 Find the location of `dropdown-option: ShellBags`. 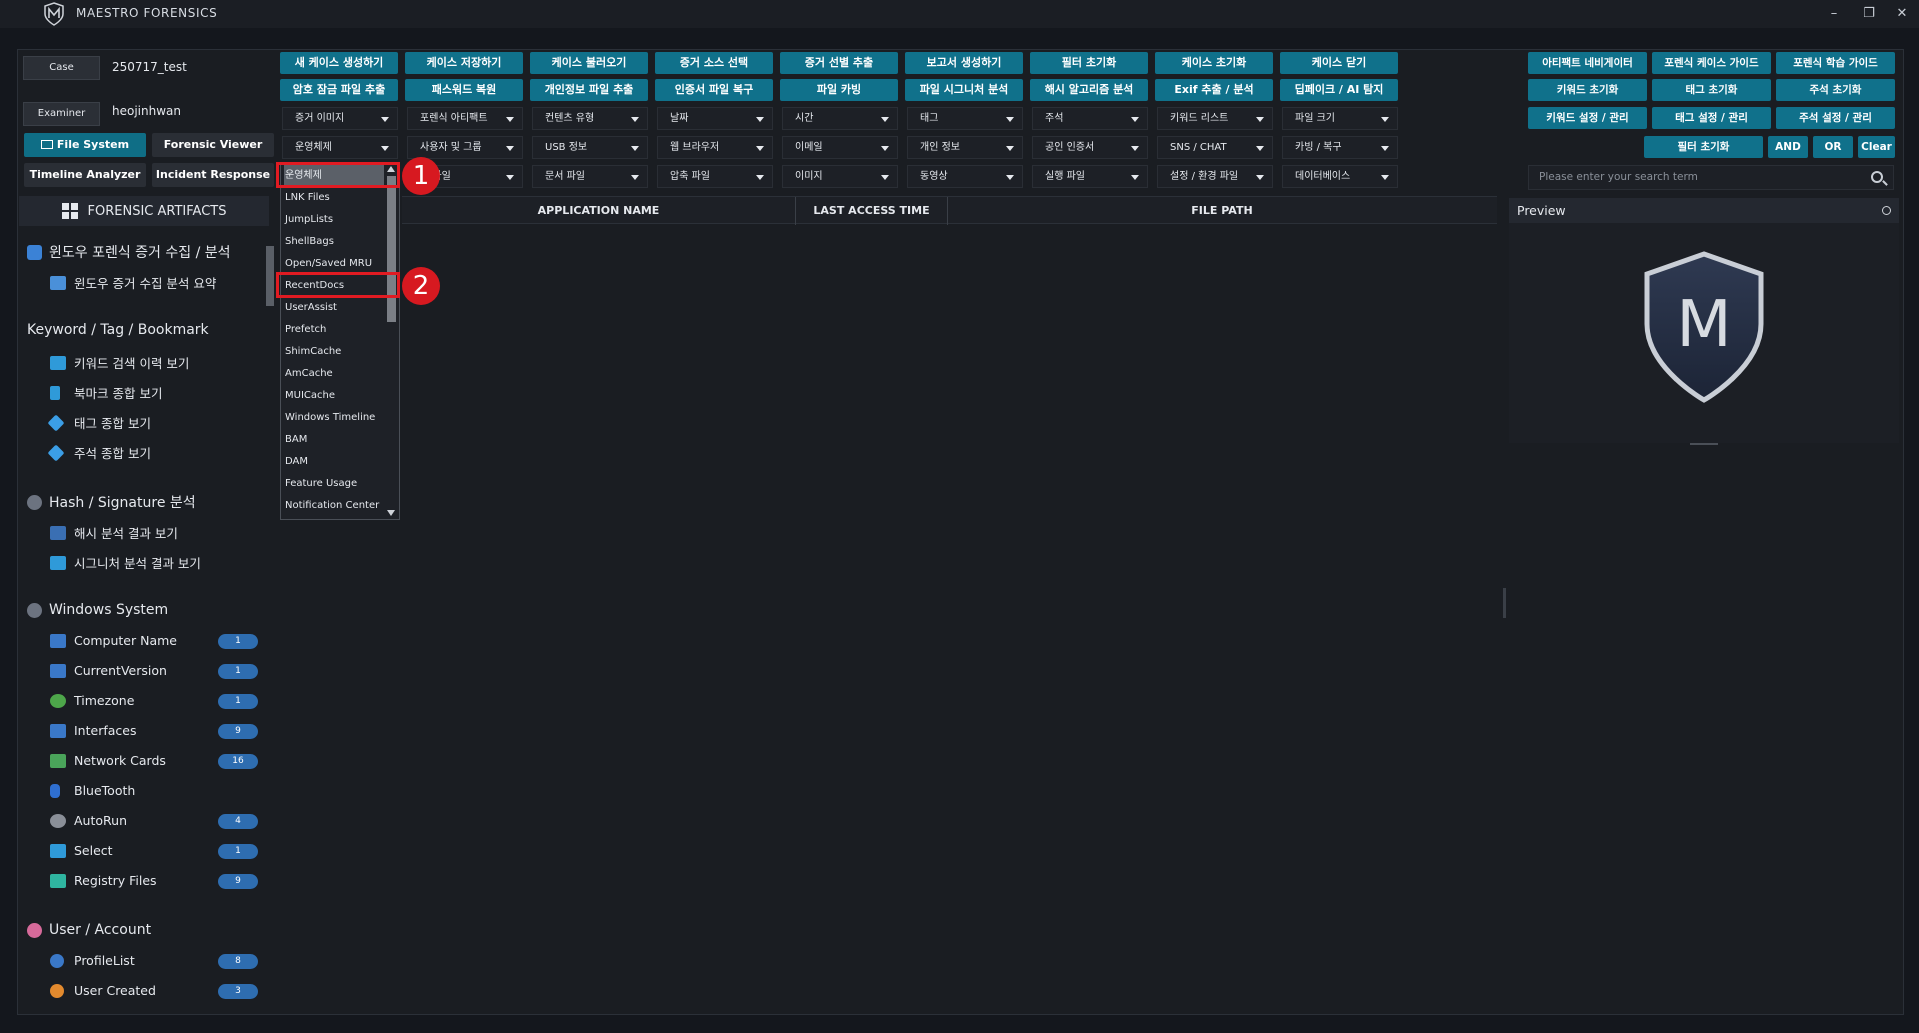

dropdown-option: ShellBags is located at coordinates (334, 242).